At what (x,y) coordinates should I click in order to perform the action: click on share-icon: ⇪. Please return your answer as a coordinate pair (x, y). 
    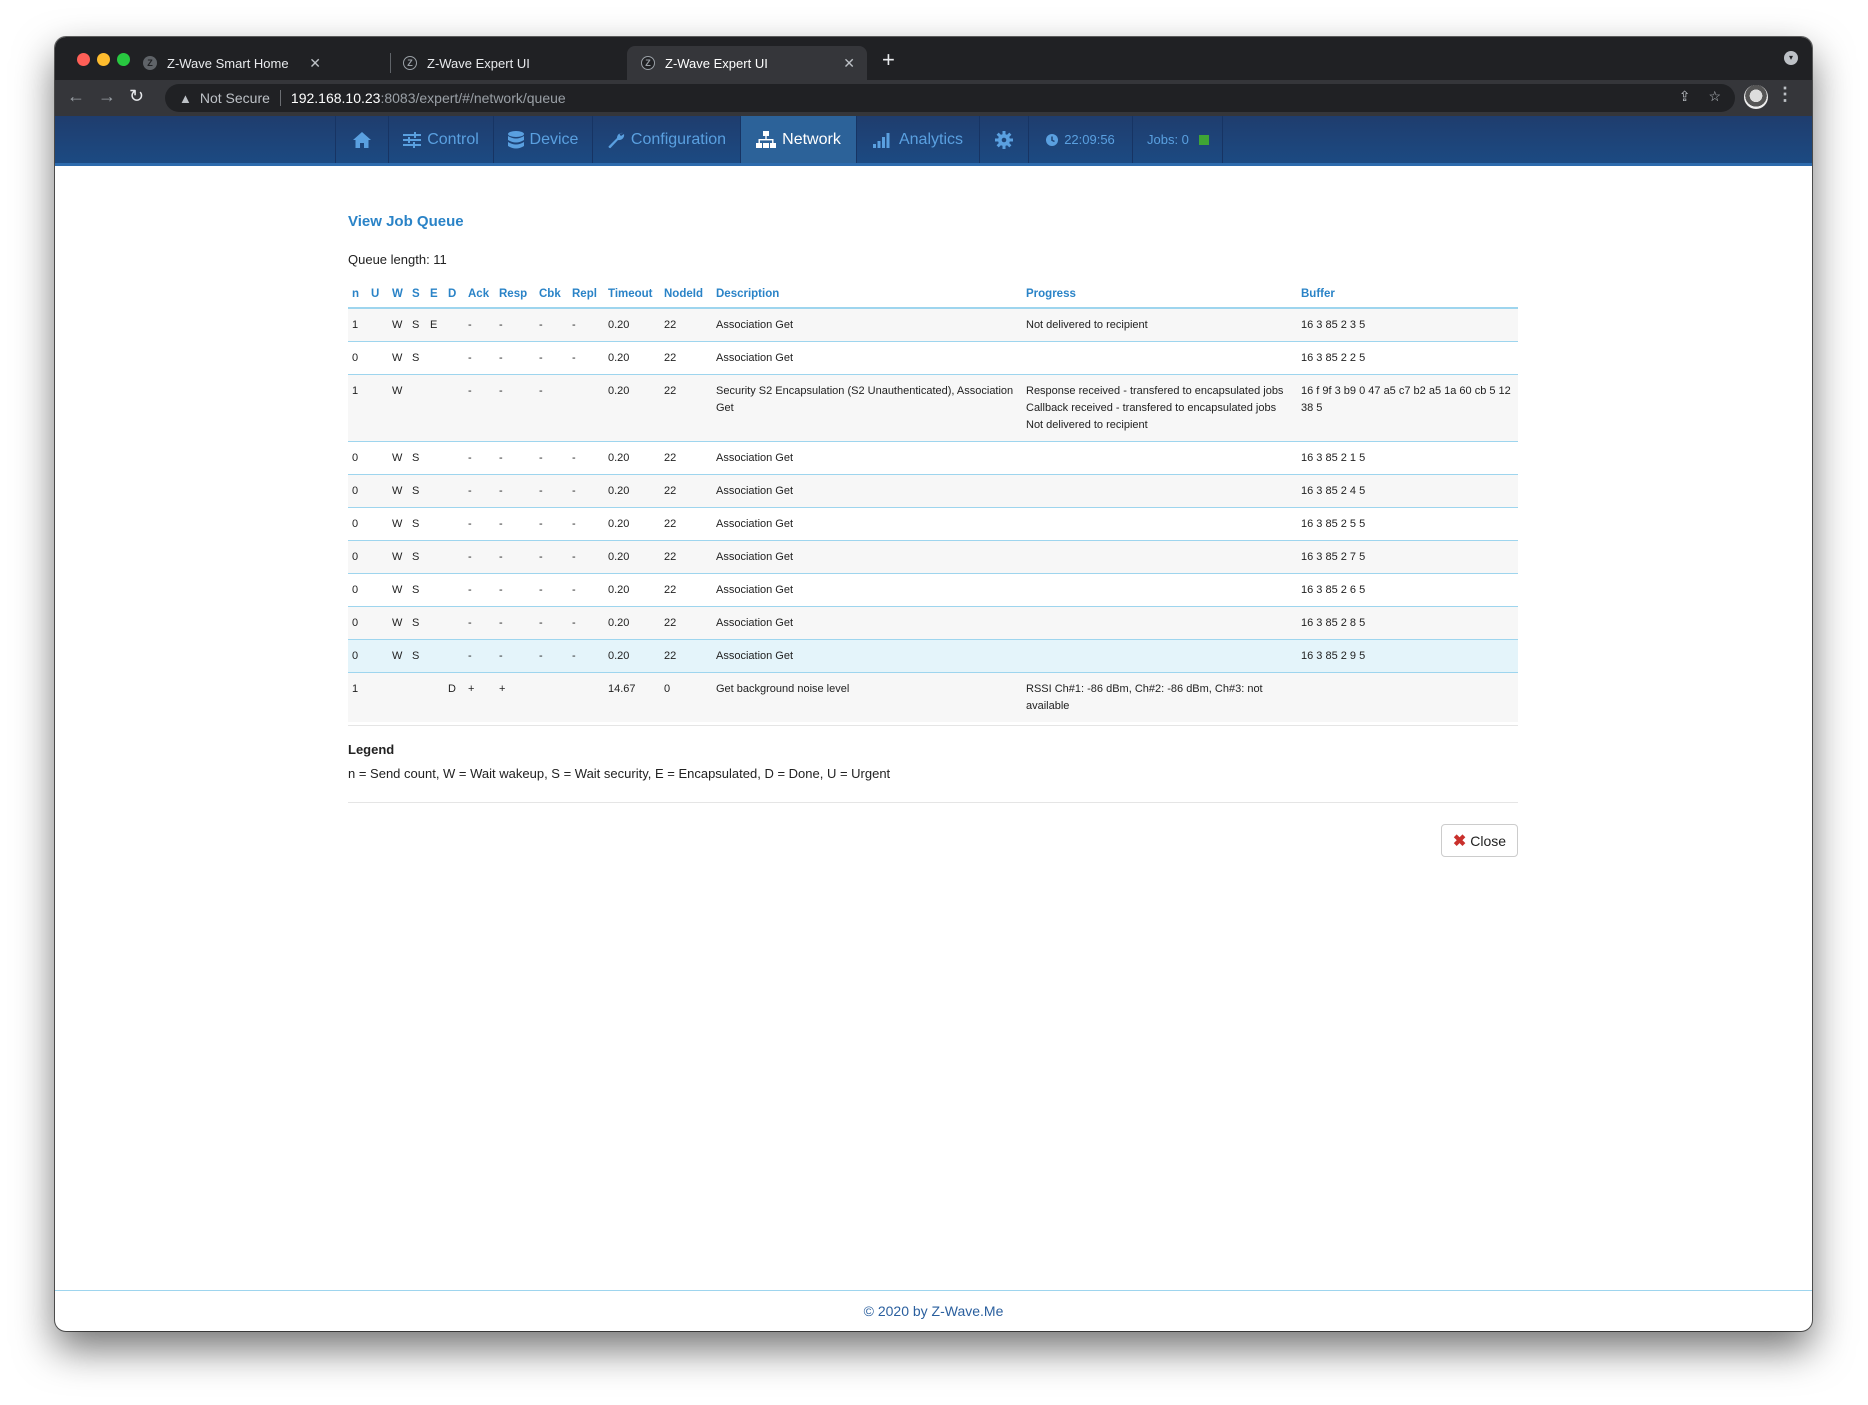
    Looking at the image, I should click on (1685, 96).